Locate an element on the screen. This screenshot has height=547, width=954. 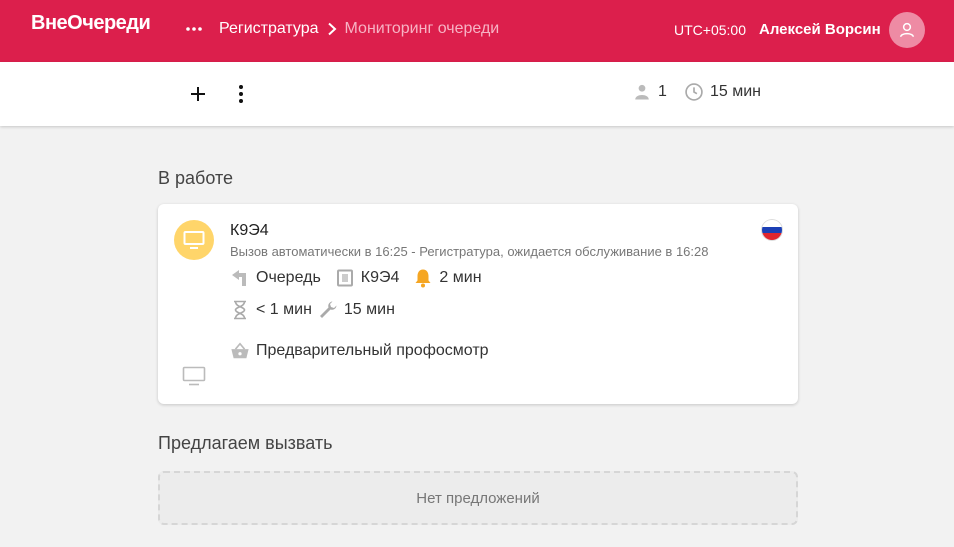
plus-icon is located at coordinates (198, 94).